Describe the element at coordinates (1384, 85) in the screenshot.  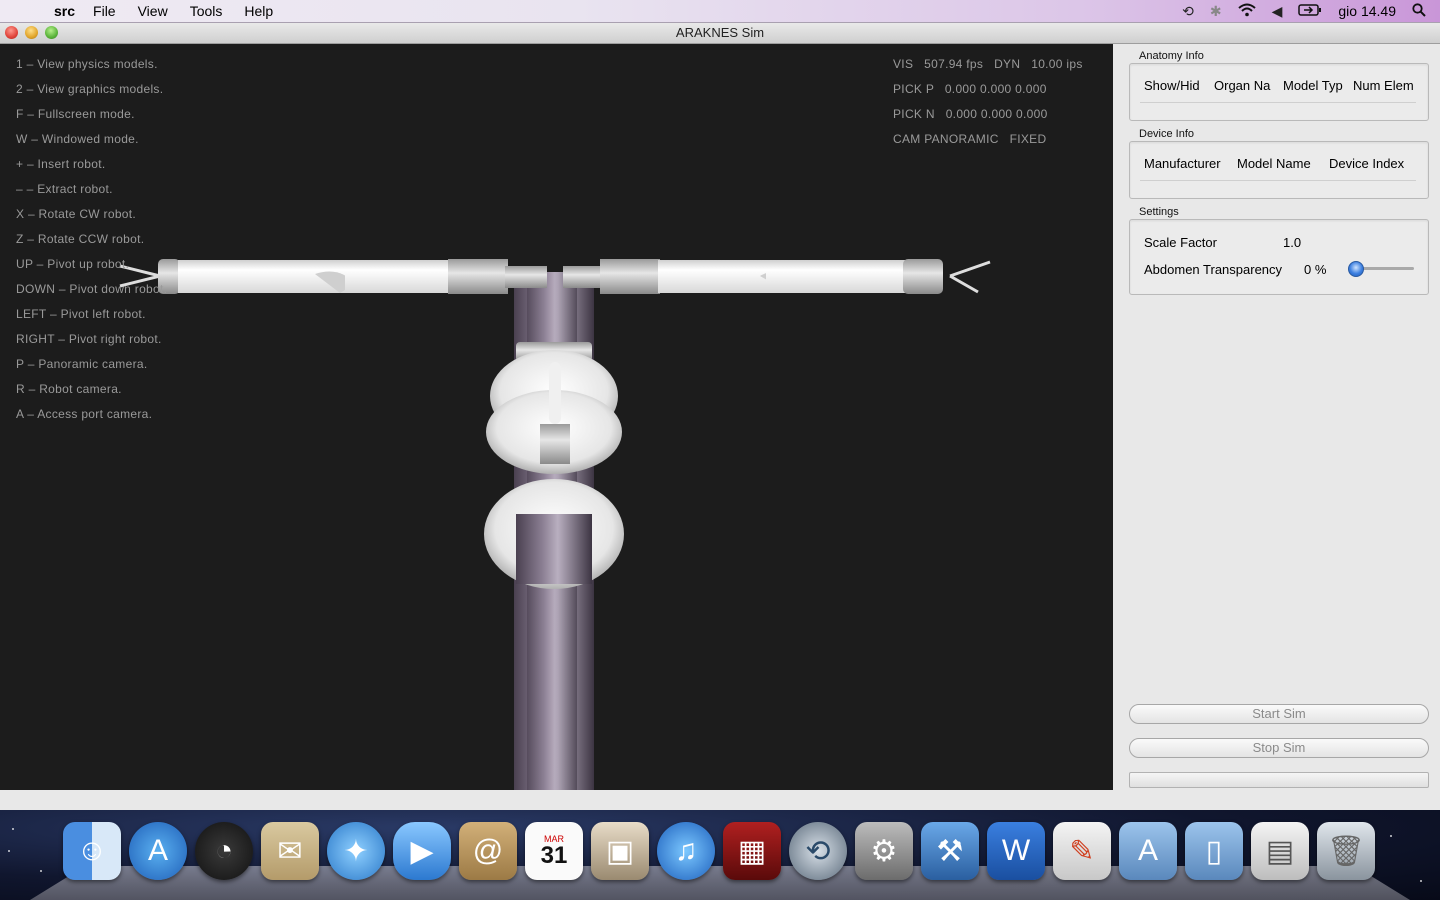
I see `column-num-elements: Num Elem` at that location.